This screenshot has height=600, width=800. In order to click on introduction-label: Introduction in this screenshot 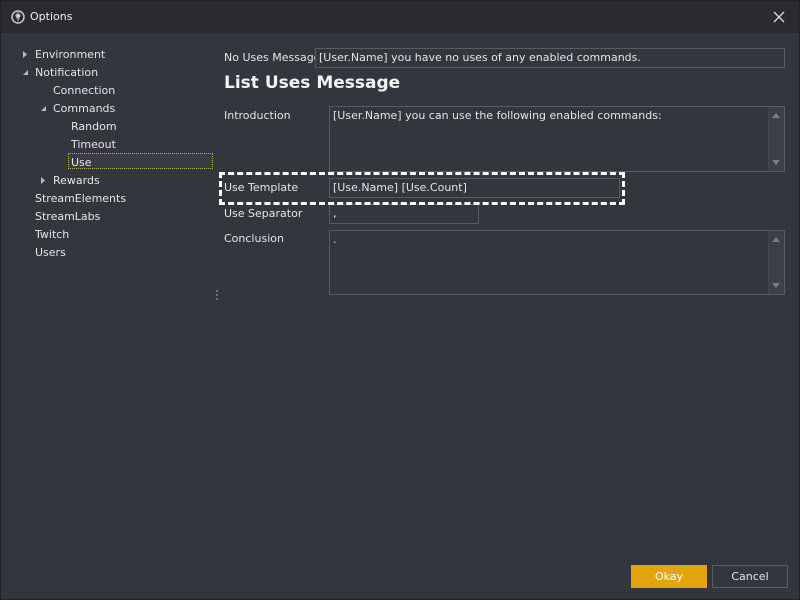, I will do `click(257, 115)`.